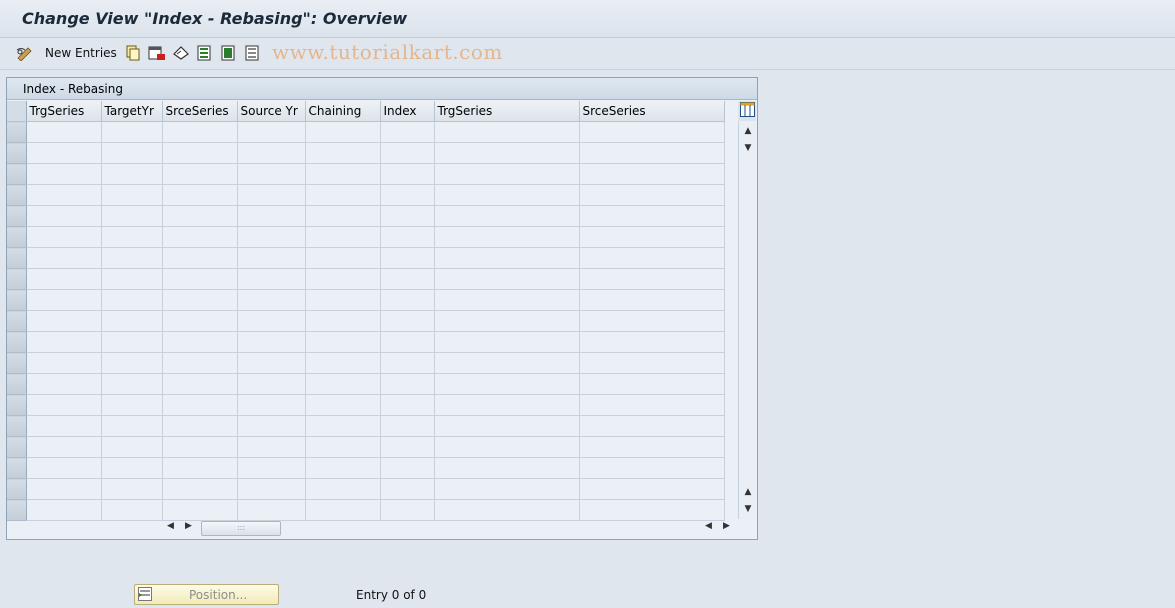 This screenshot has width=1175, height=608. What do you see at coordinates (133, 53) in the screenshot?
I see `copy-as-button` at bounding box center [133, 53].